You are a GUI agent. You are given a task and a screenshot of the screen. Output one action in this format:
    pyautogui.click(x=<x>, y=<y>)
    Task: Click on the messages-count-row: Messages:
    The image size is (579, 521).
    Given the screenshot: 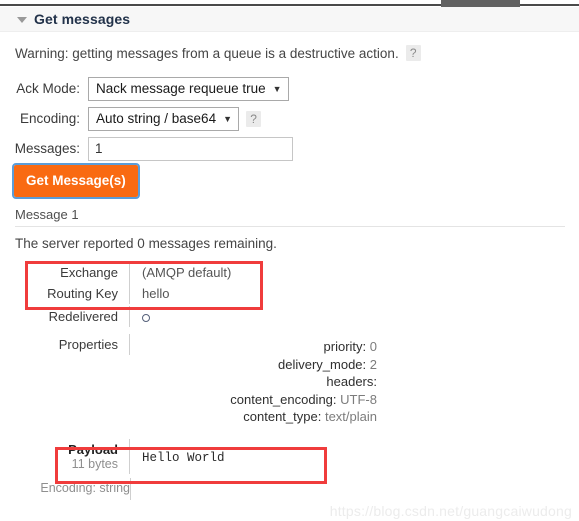 What is the action you would take?
    pyautogui.click(x=170, y=148)
    